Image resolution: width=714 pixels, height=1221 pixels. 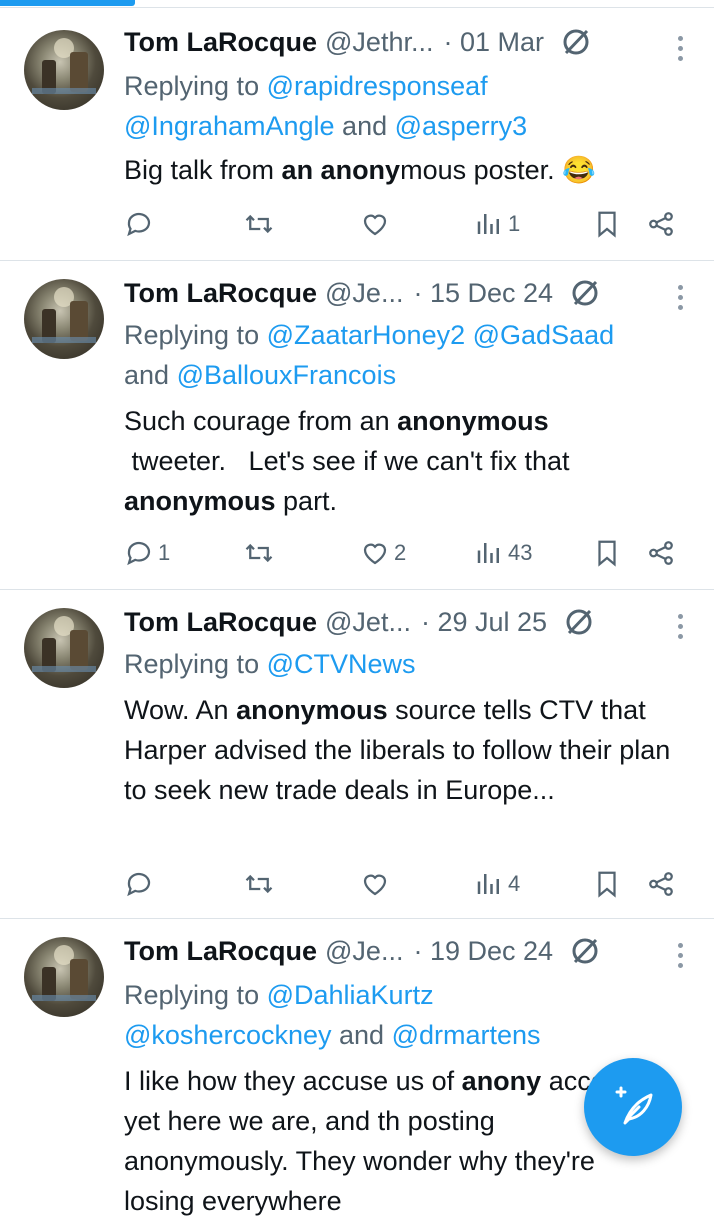 What do you see at coordinates (229, 126) in the screenshot?
I see `mention-link: @IngrahamAngle` at bounding box center [229, 126].